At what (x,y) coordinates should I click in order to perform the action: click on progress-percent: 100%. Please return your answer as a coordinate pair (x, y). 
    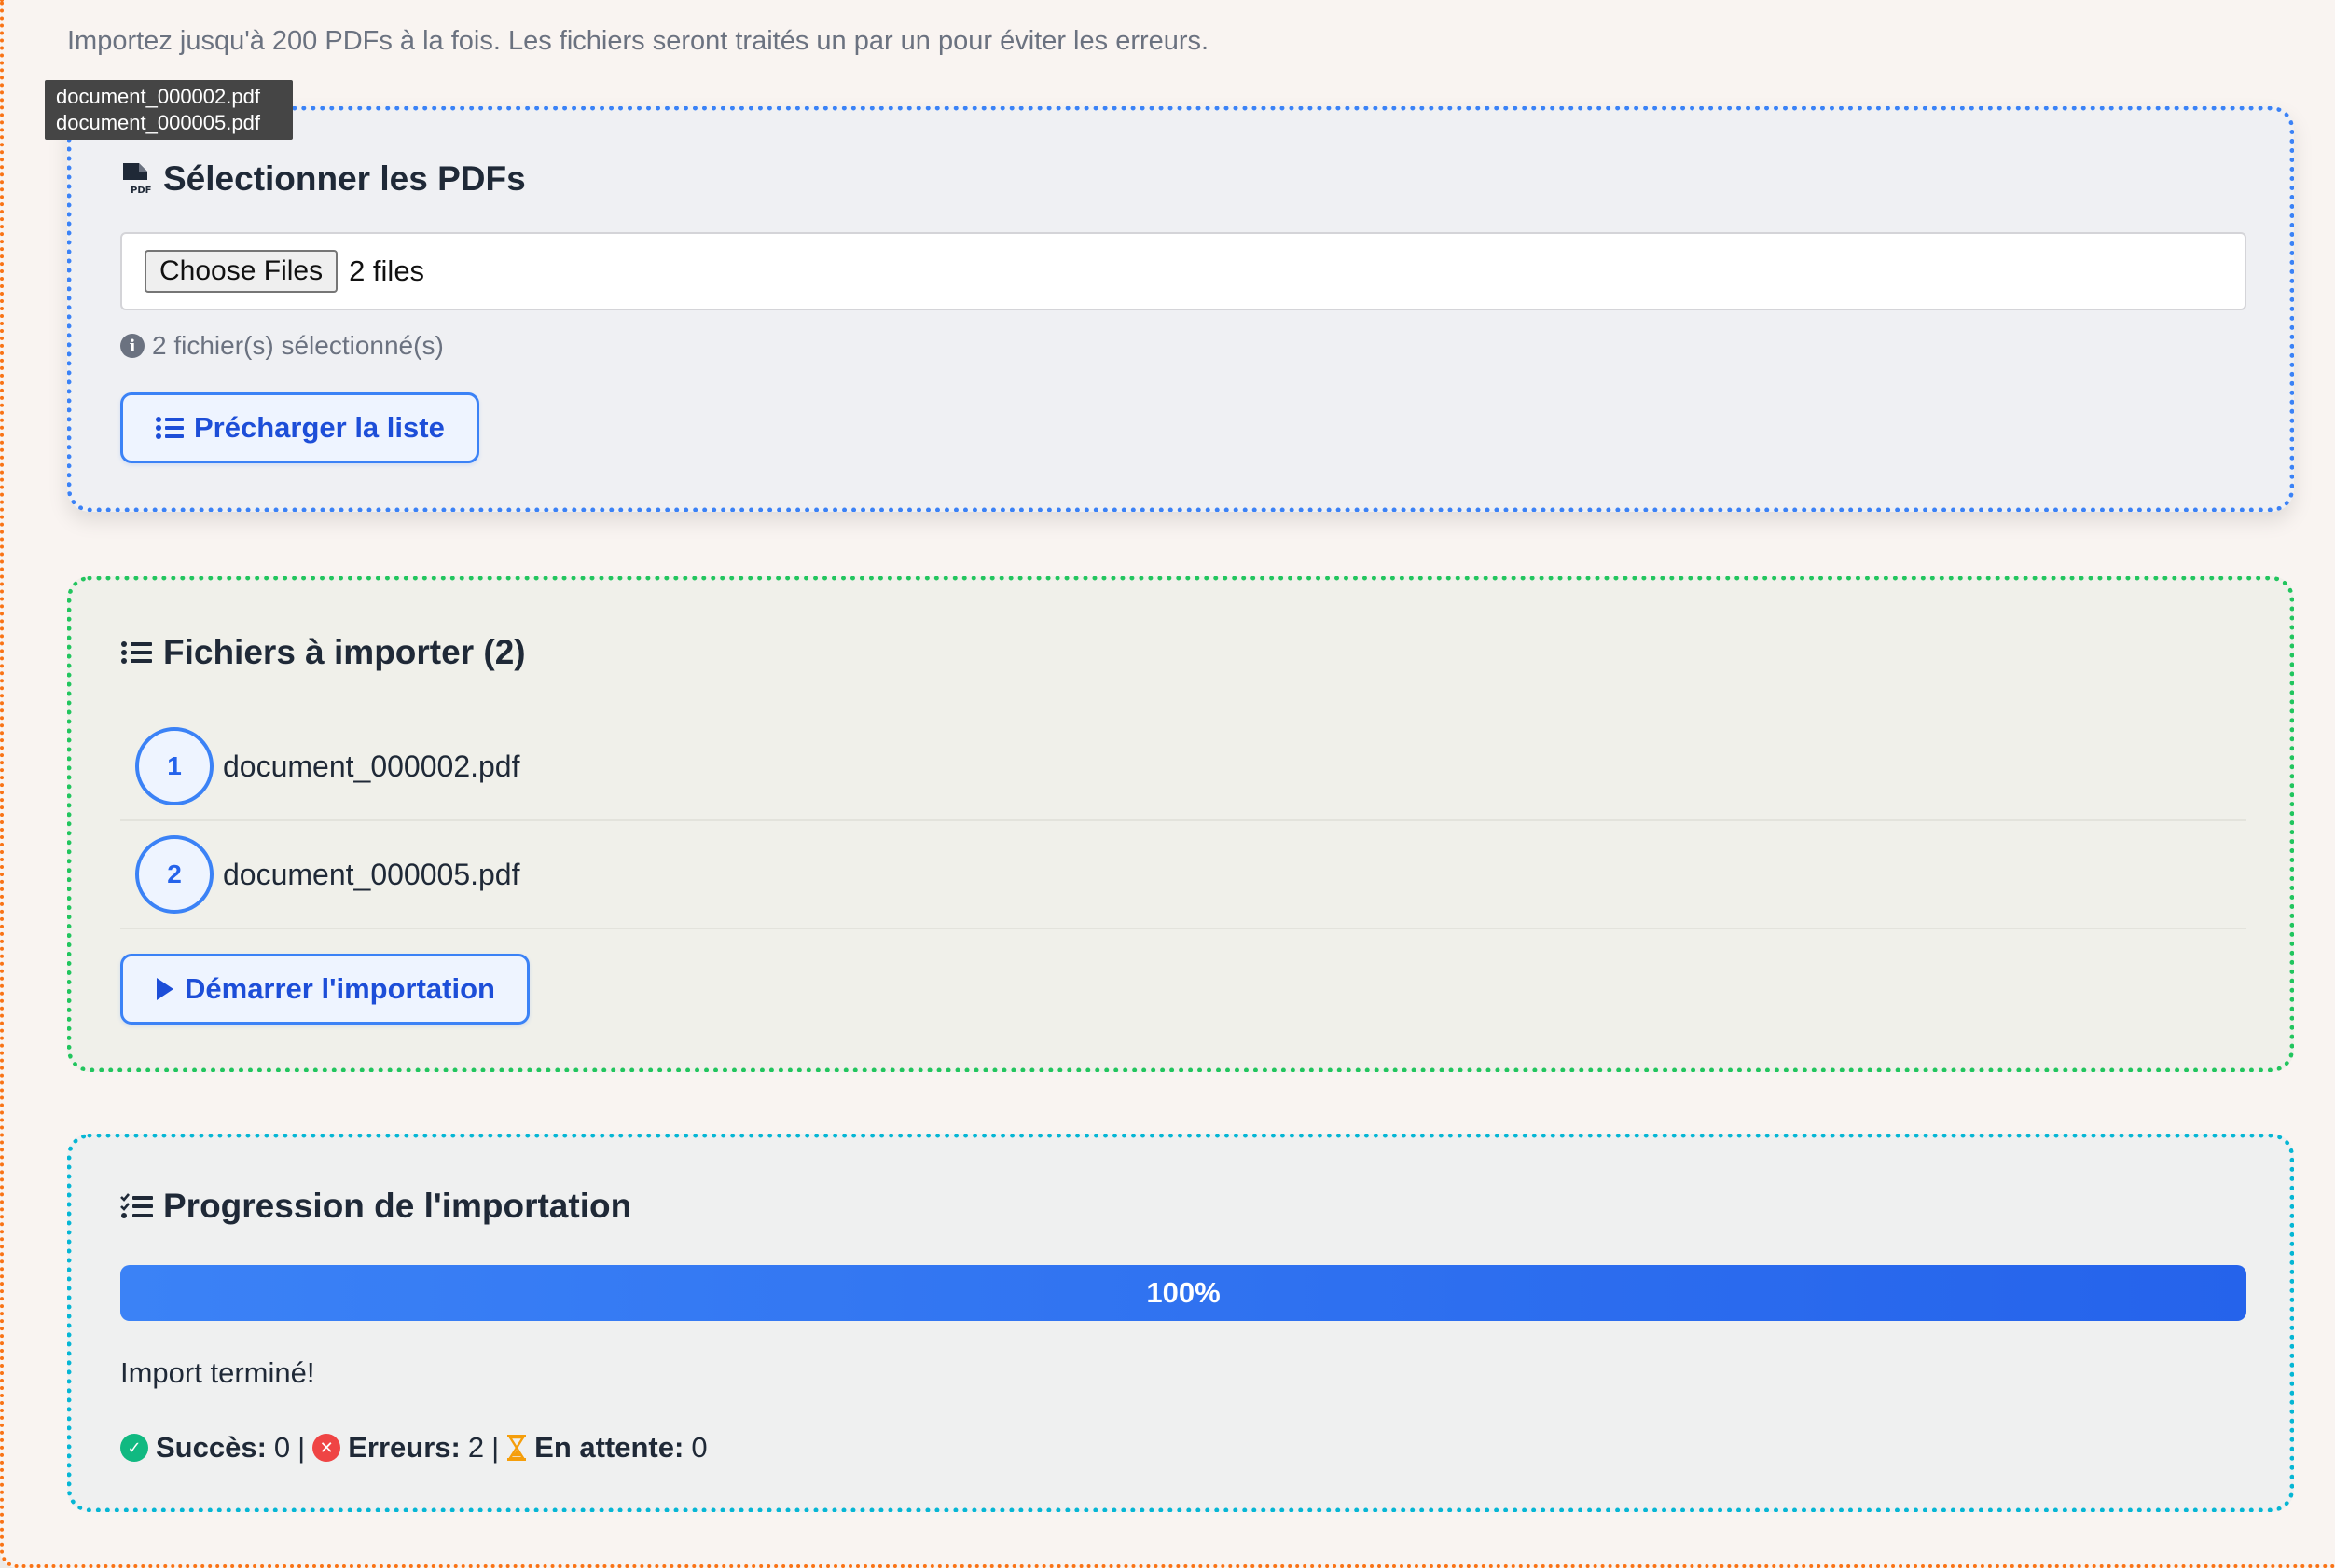
    Looking at the image, I should click on (1184, 1292).